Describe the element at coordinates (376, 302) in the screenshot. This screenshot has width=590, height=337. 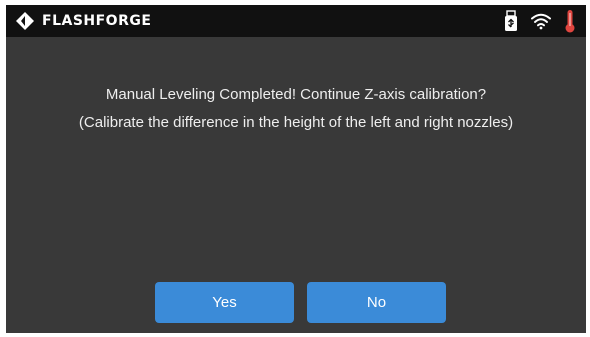
I see `no-button: No` at that location.